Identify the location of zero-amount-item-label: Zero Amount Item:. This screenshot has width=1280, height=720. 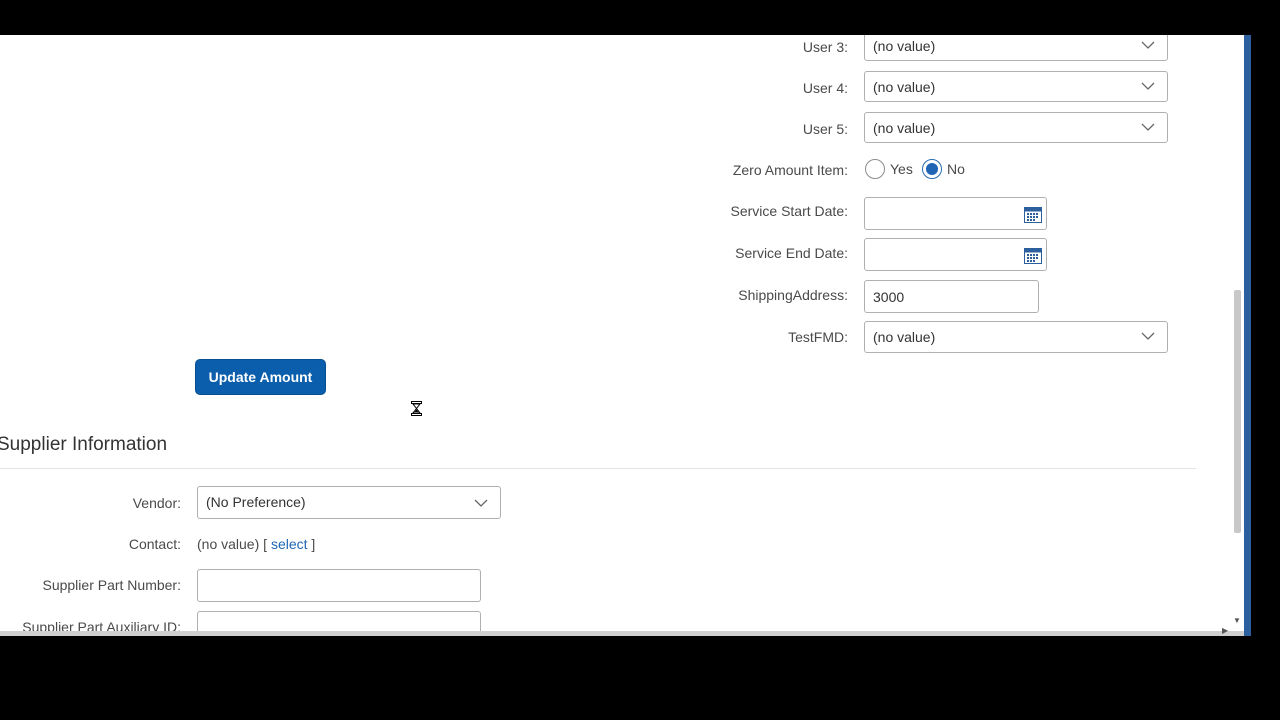
(790, 170).